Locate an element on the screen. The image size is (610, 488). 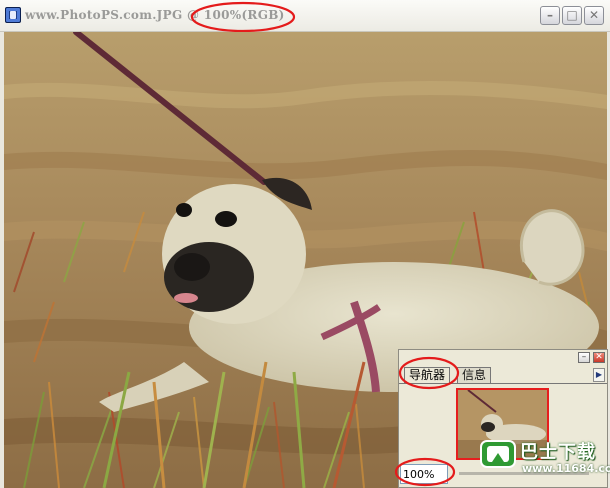
panel-close-button: ✕ is located at coordinates (599, 357).